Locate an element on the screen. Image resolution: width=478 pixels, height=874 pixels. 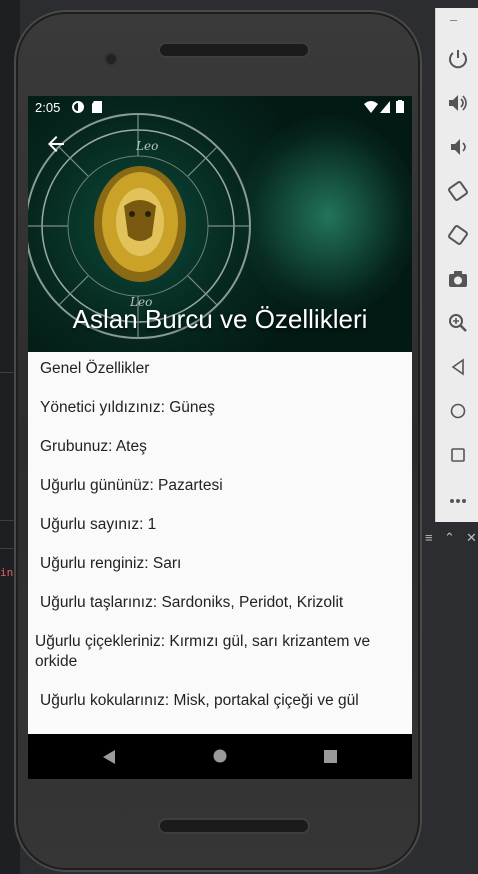
rotate-right-icon is located at coordinates (457, 235).